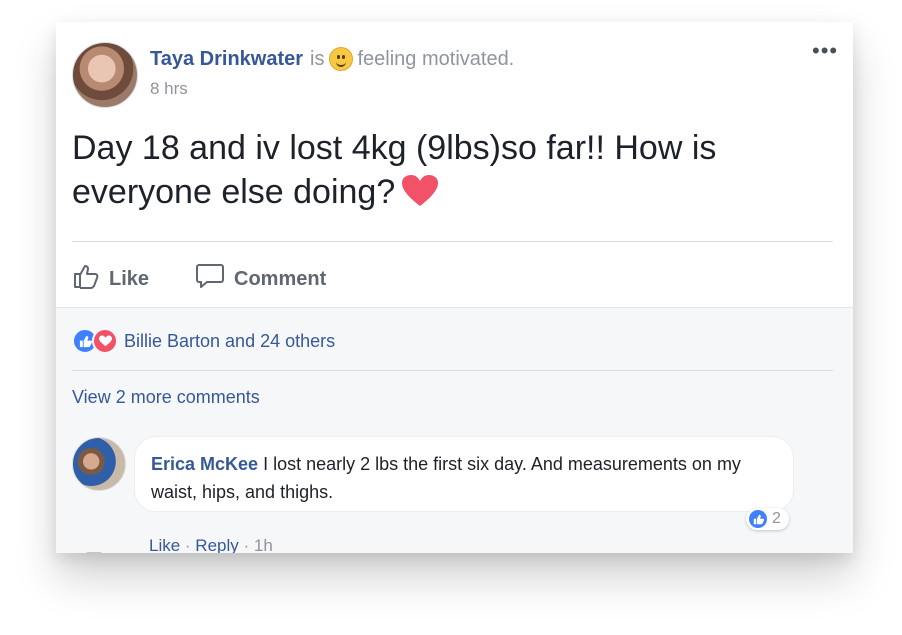 This screenshot has height=635, width=902. I want to click on comment-label: Comment, so click(280, 278).